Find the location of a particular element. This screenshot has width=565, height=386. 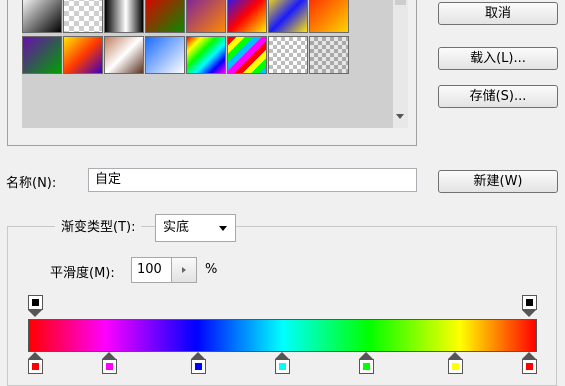

scrollbar-thumb is located at coordinates (400, 2).